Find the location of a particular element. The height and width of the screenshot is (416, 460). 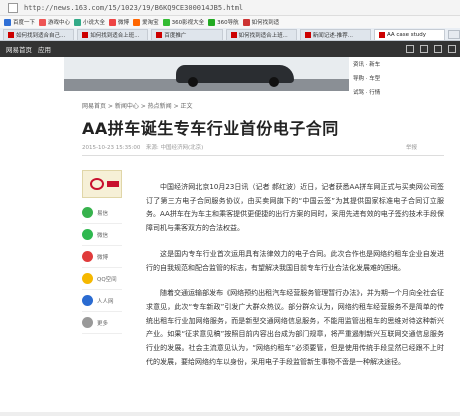

kia-logo is located at coordinates (102, 184).